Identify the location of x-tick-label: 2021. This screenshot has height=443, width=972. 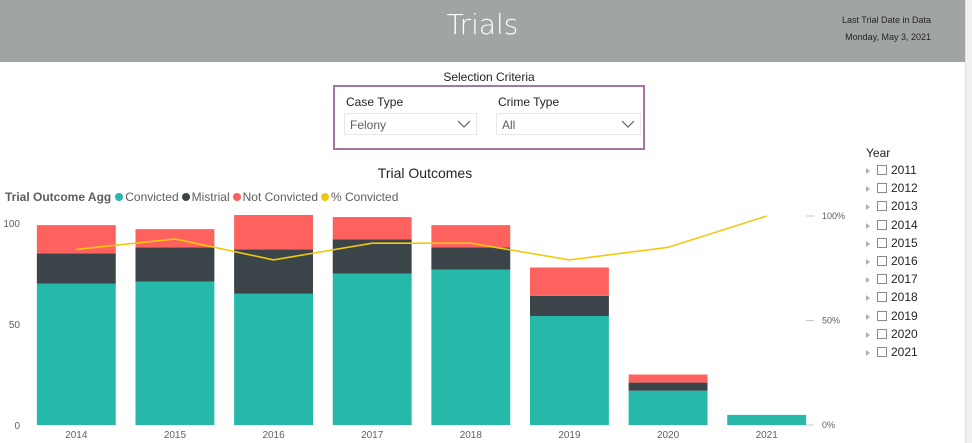
(767, 435).